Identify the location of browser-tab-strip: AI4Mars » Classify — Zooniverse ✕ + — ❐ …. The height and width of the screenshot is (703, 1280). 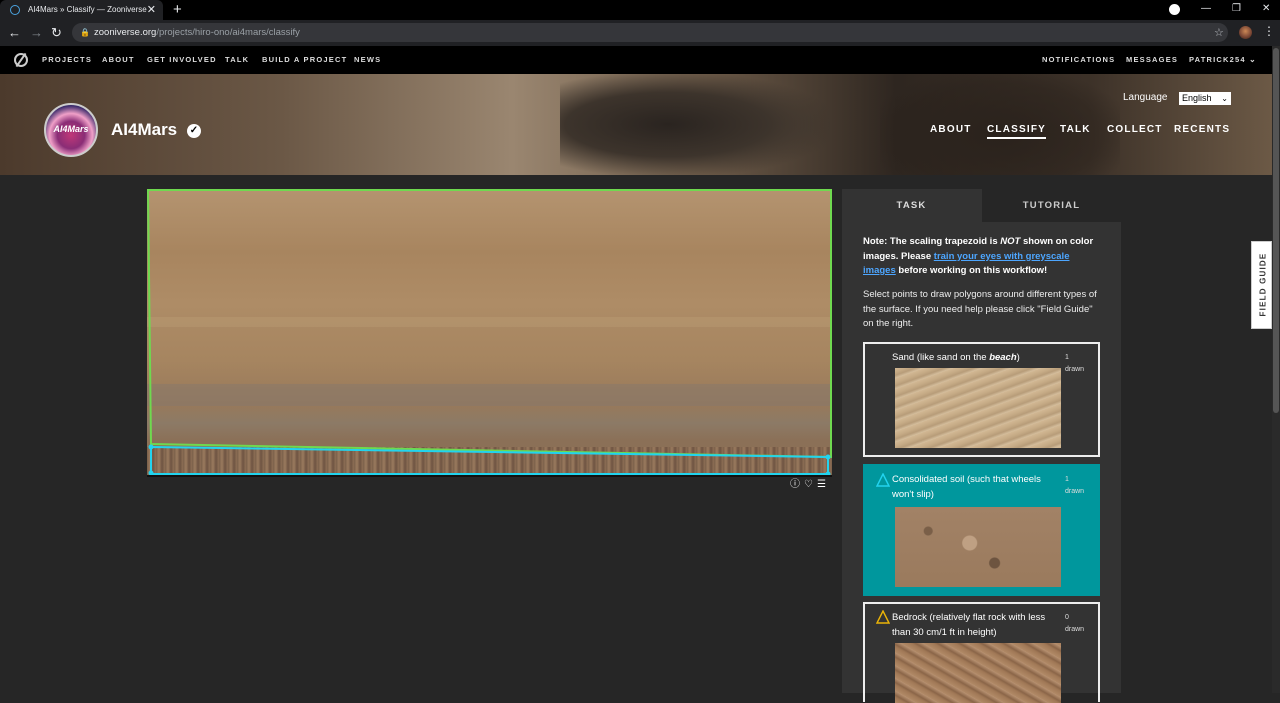
(640, 10).